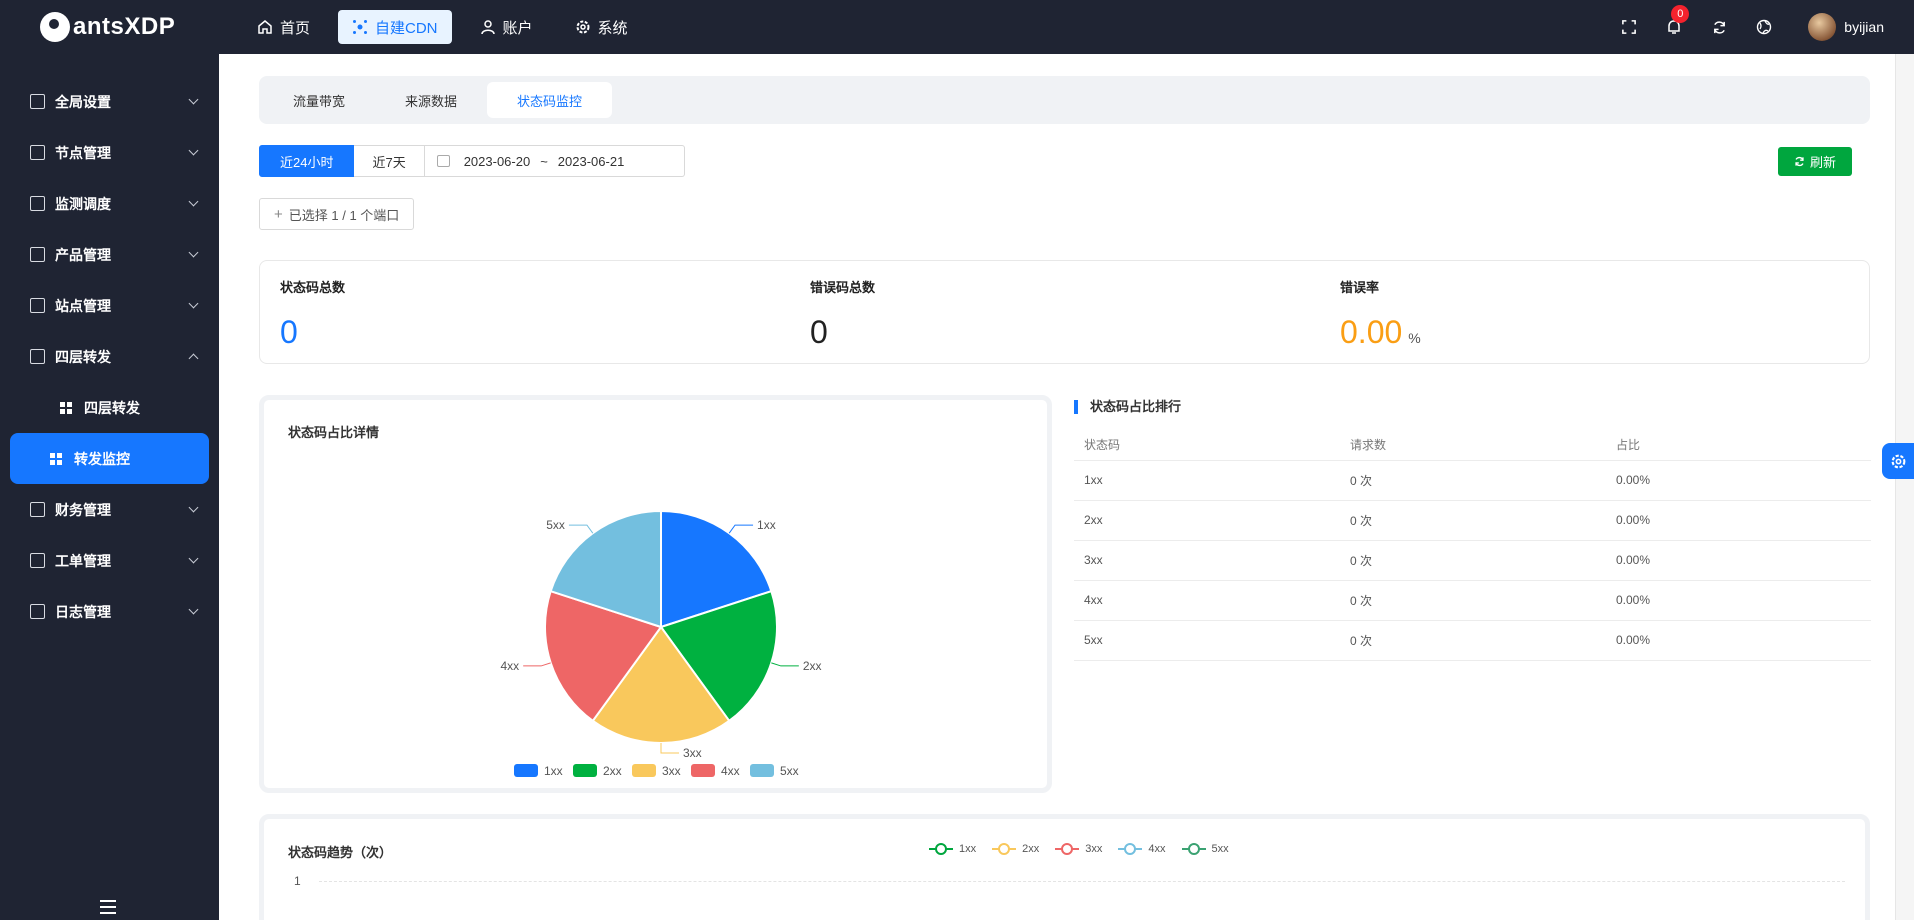 The width and height of the screenshot is (1914, 920). I want to click on legend-label: 5xx, so click(1220, 849).